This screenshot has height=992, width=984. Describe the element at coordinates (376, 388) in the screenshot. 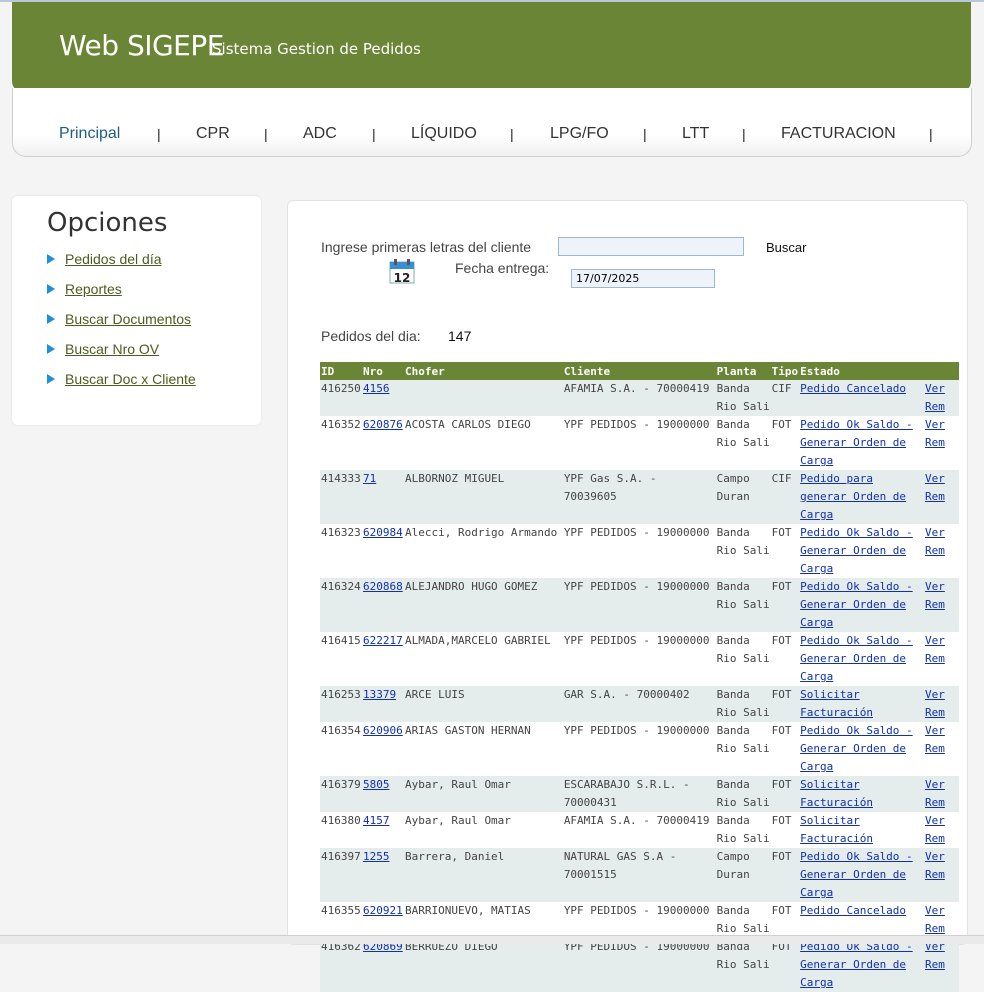

I see `cell-nro-link: 4156` at that location.